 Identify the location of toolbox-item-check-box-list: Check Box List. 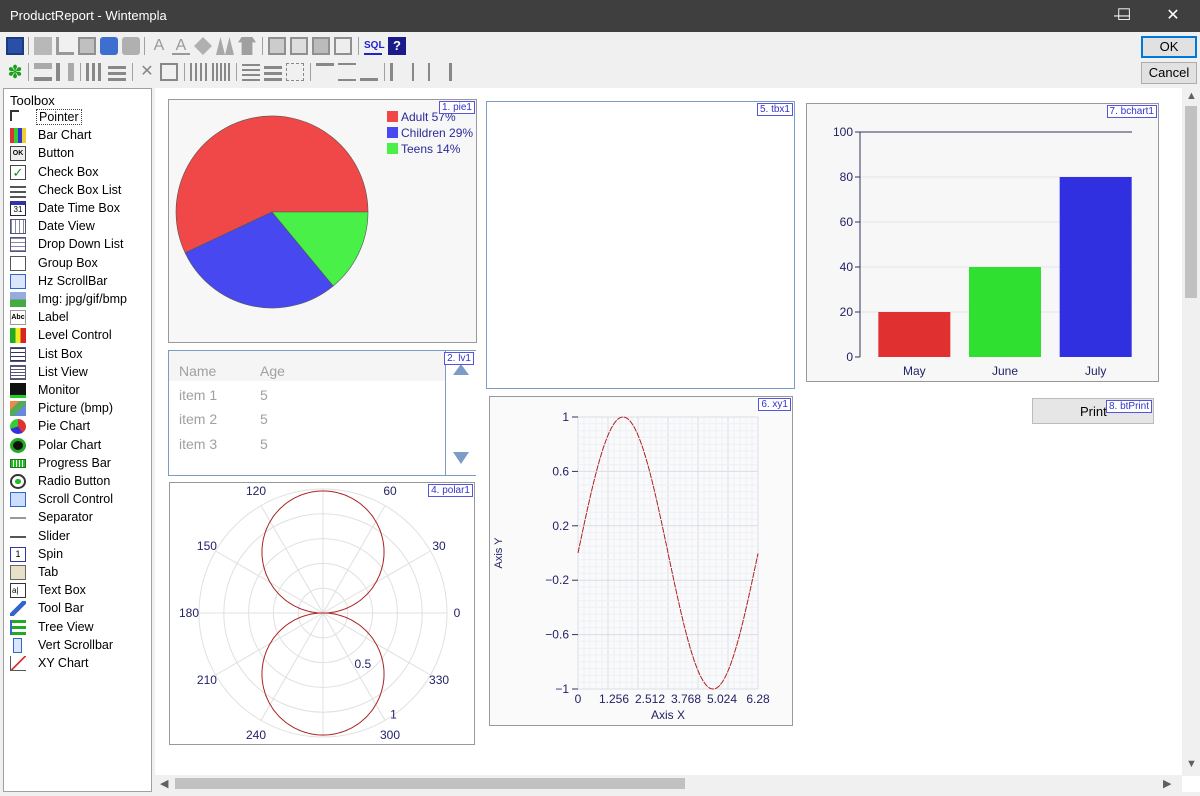
(78, 191).